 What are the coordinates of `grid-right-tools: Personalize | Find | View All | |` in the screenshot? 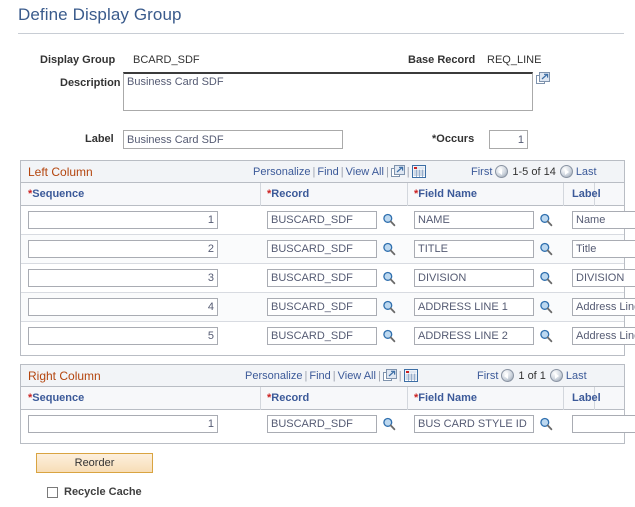 It's located at (331, 377).